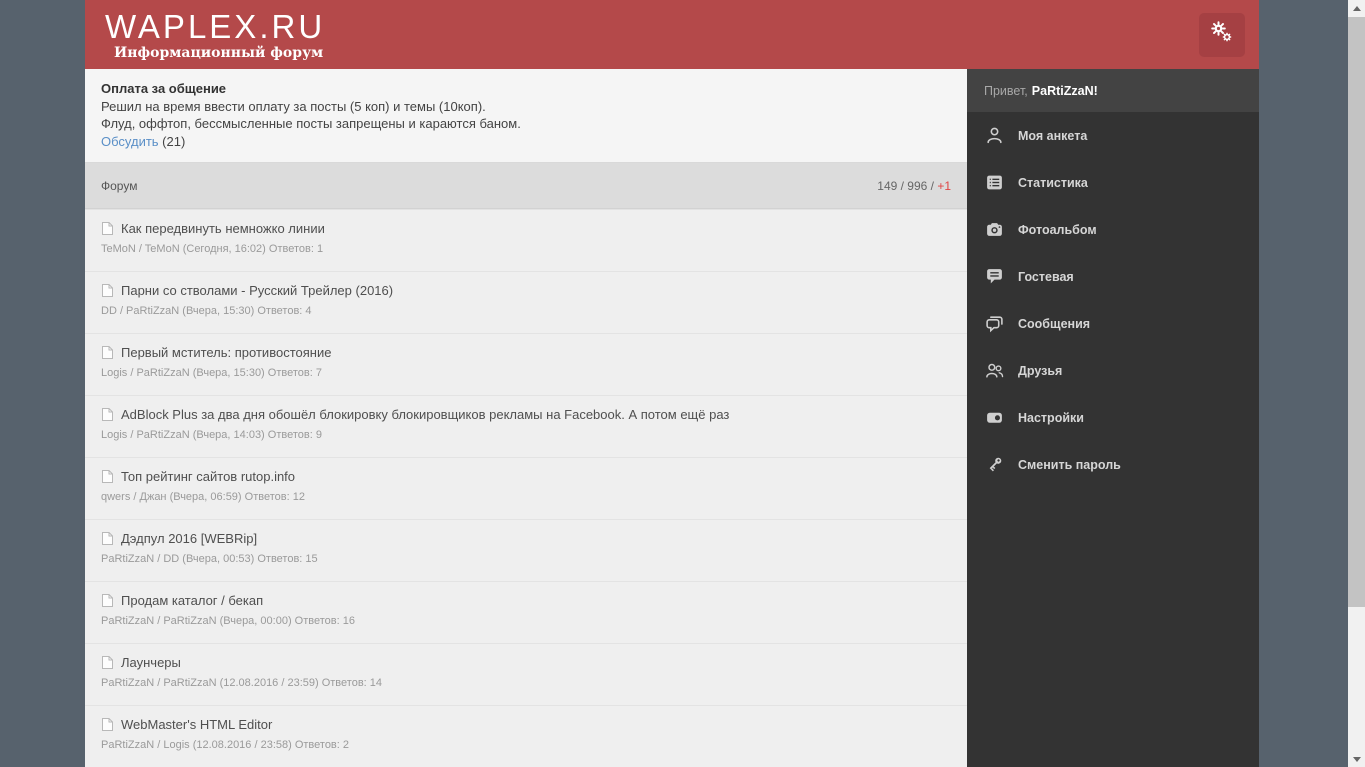  I want to click on sidebar-item-friends: Друзья, so click(1113, 370).